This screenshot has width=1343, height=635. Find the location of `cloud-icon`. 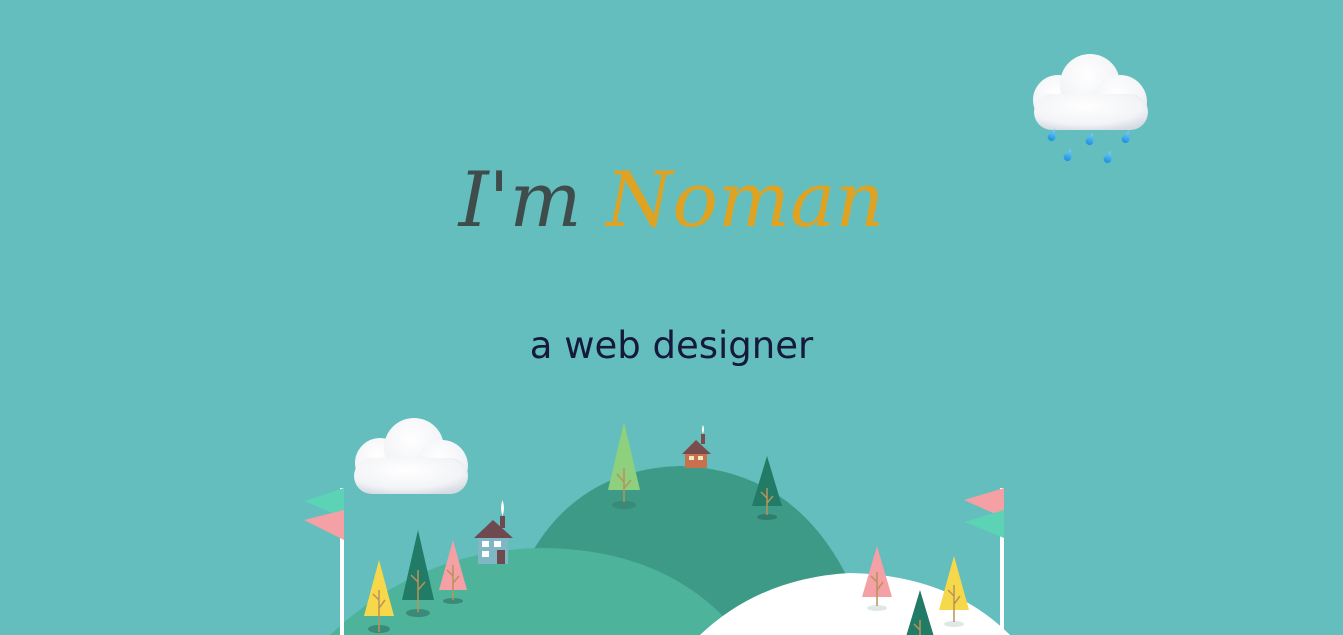

cloud-icon is located at coordinates (411, 456).